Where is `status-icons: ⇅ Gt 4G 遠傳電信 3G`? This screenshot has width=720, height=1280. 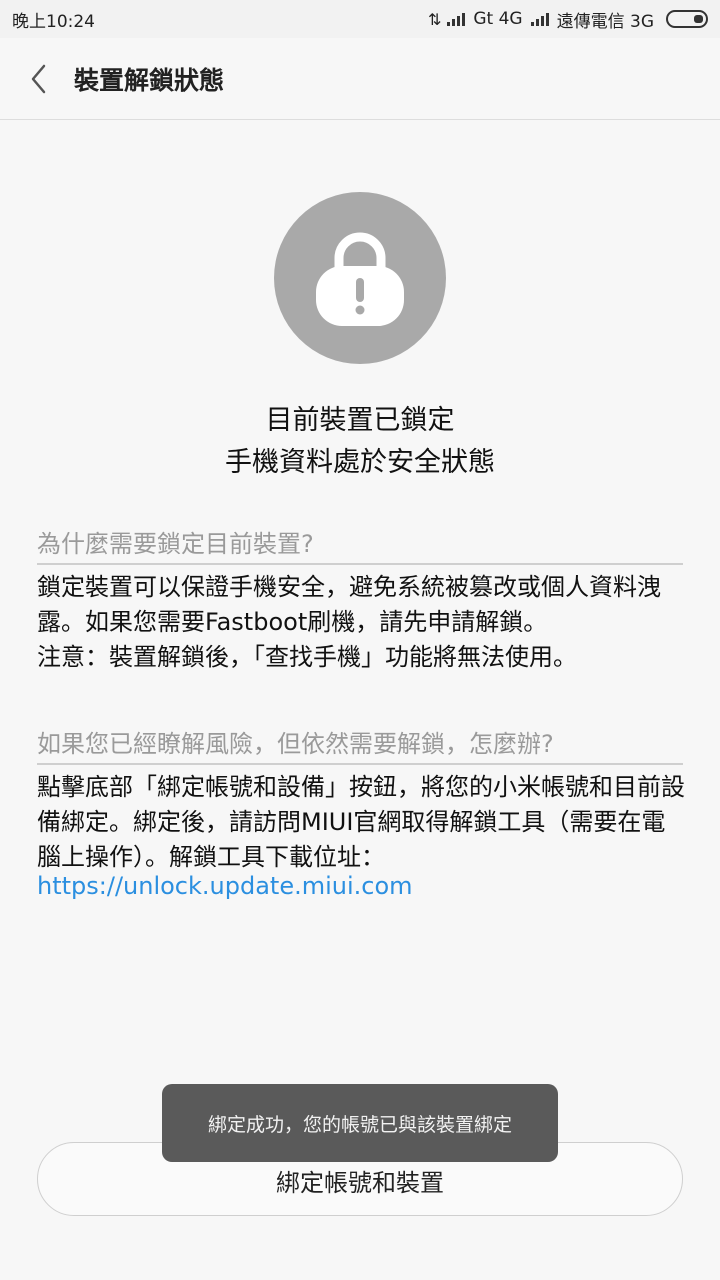 status-icons: ⇅ Gt 4G 遠傳電信 3G is located at coordinates (568, 19).